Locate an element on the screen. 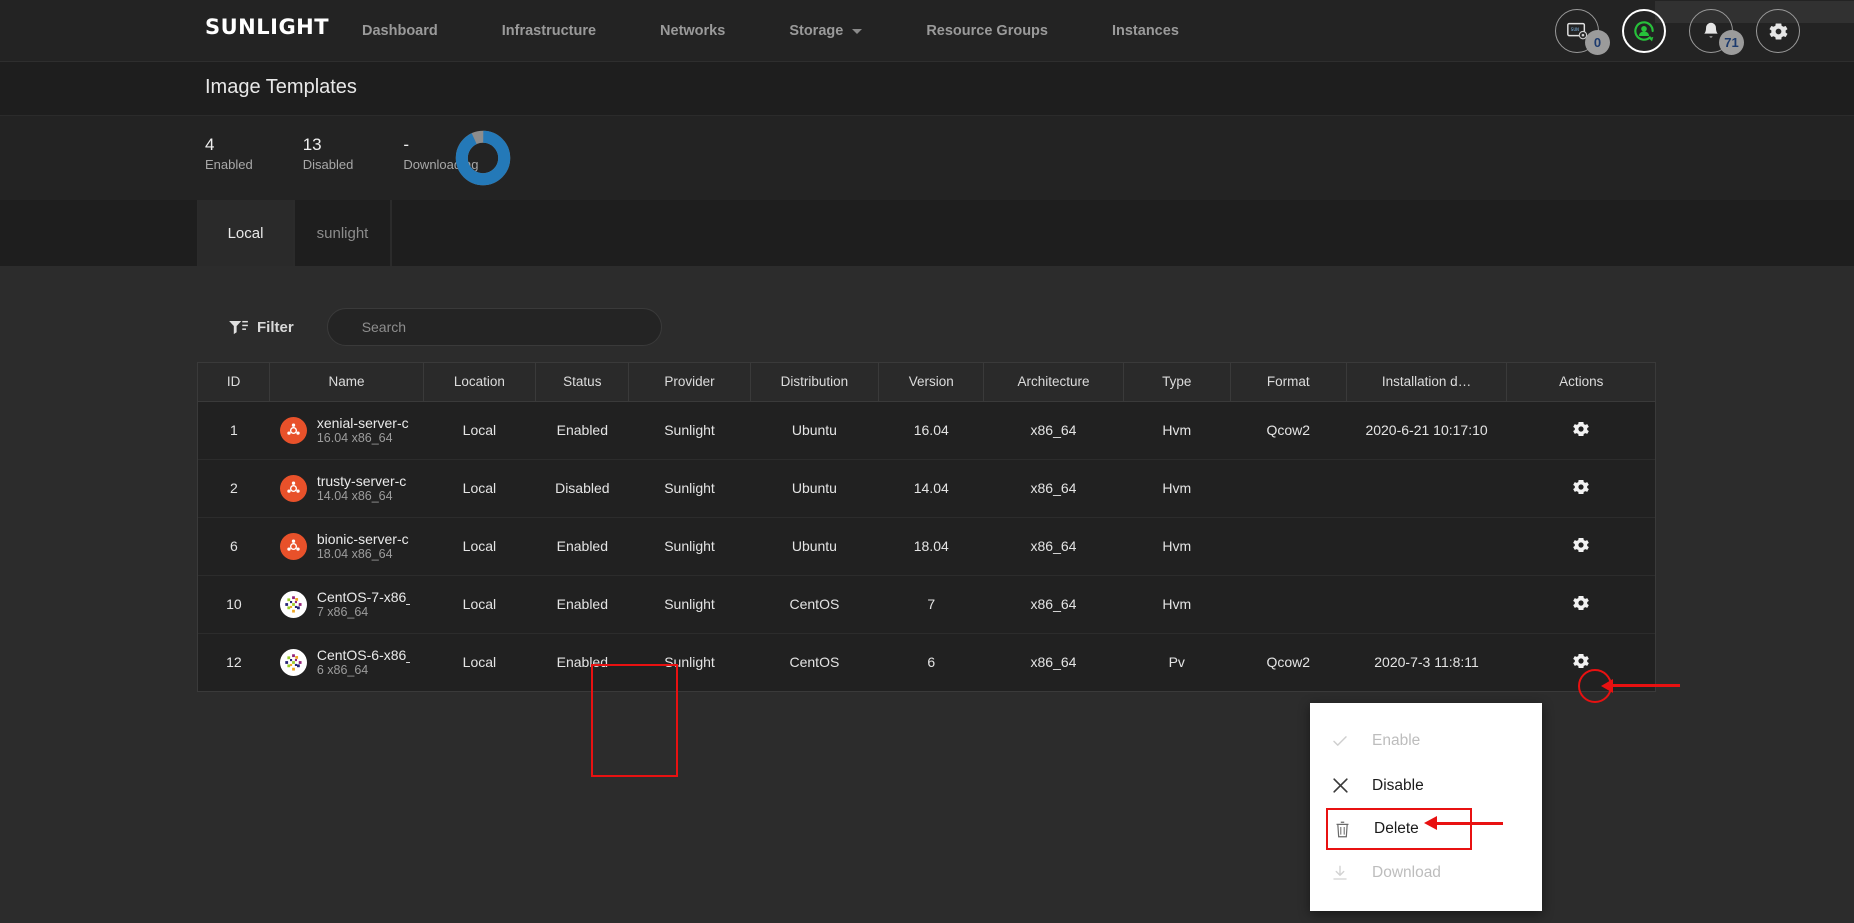  context-menu-item-disable: Disable is located at coordinates (1426, 785).